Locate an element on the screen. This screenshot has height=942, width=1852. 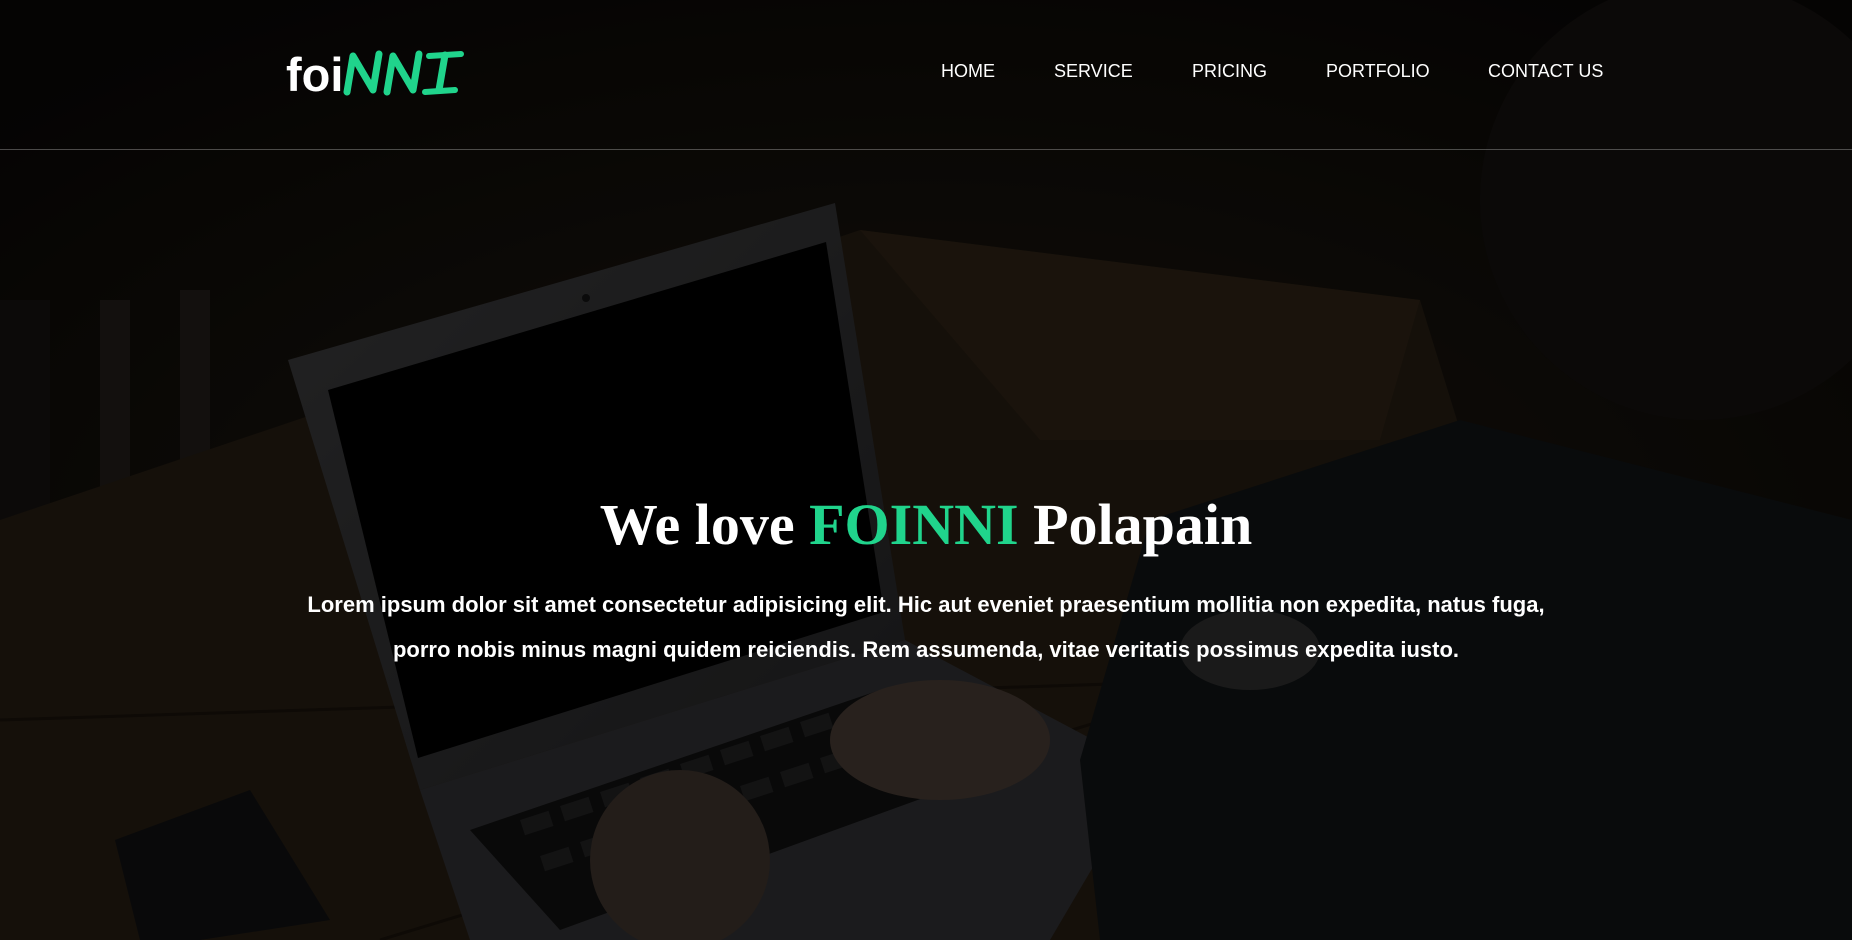
brand-logo: foi is located at coordinates (376, 72).